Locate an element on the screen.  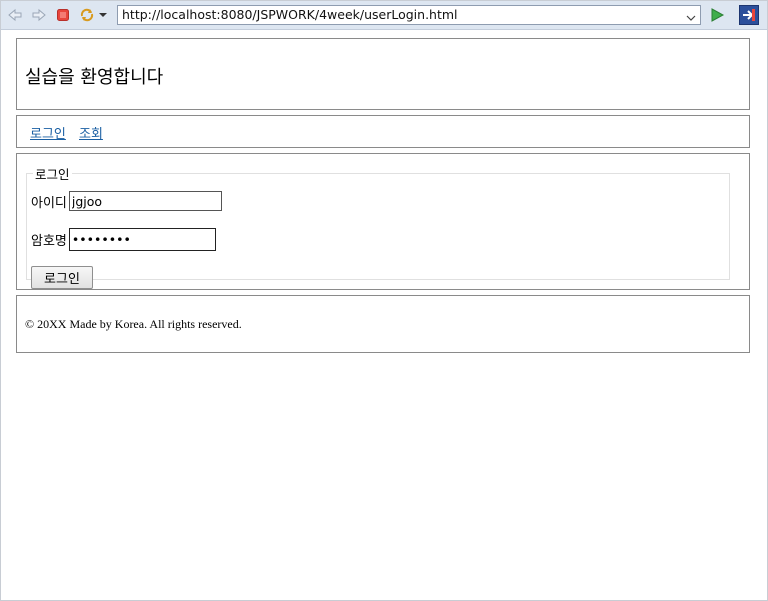
id-input is located at coordinates (145, 201).